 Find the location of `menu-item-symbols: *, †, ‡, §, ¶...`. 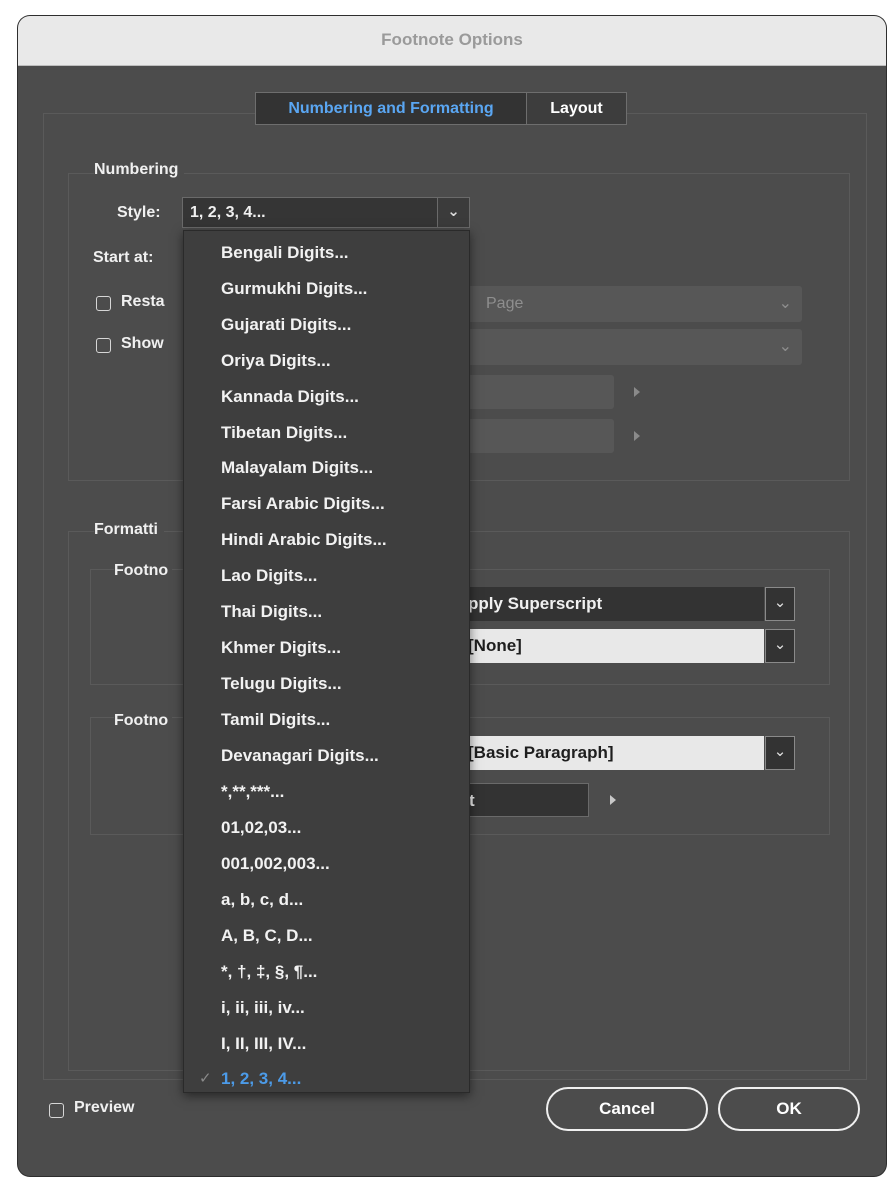

menu-item-symbols: *, †, ‡, §, ¶... is located at coordinates (269, 972).